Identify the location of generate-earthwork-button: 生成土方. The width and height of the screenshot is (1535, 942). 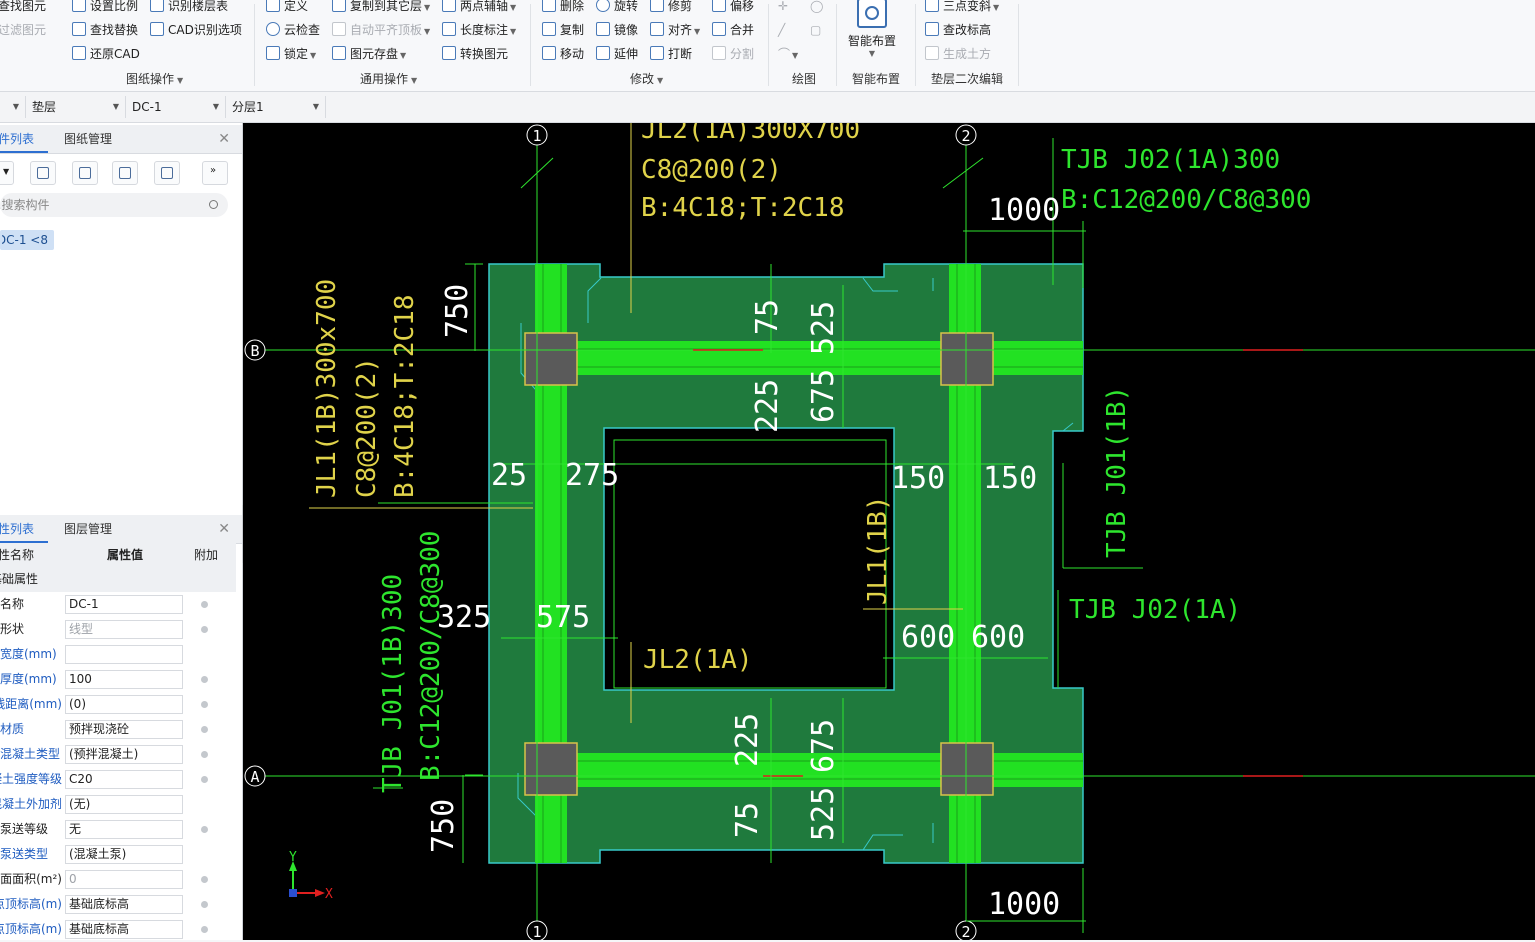
(958, 54).